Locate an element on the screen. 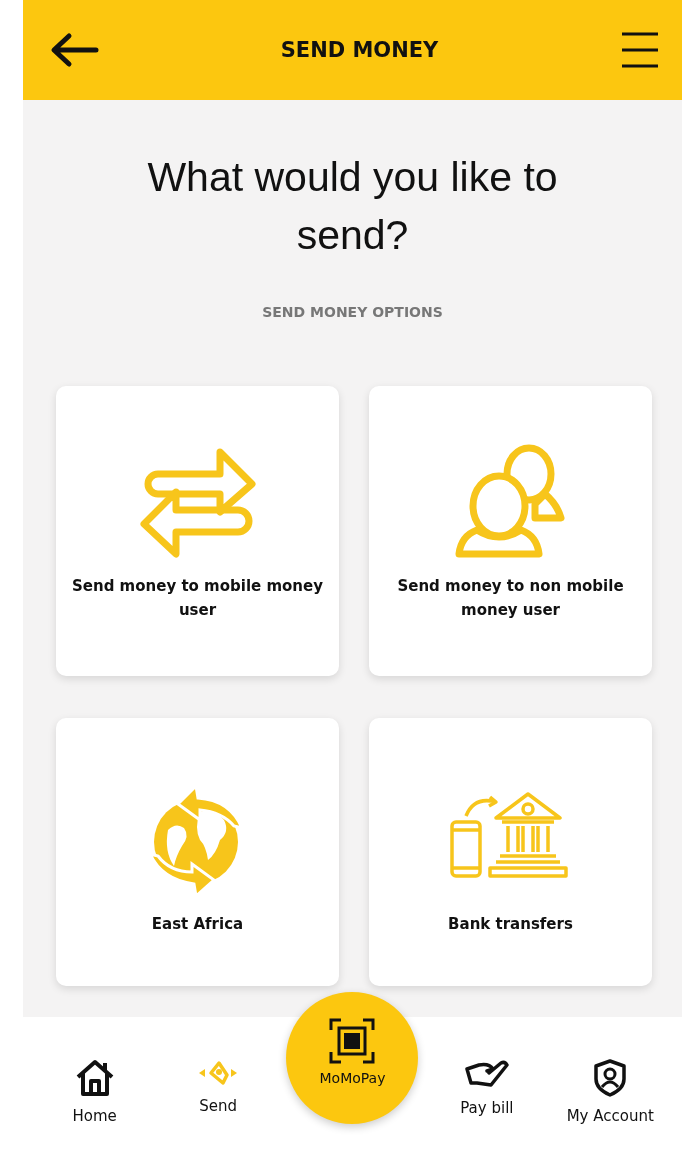 The height and width of the screenshot is (1151, 682). nav-tab: Pay bill is located at coordinates (486, 1067).